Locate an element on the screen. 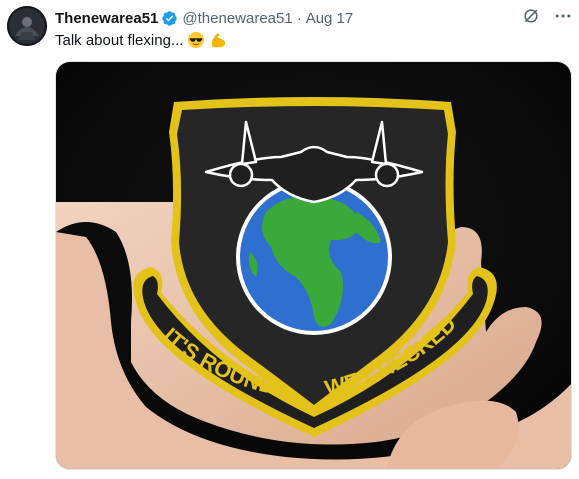 The height and width of the screenshot is (479, 579). timestamp: Aug 17 is located at coordinates (330, 18).